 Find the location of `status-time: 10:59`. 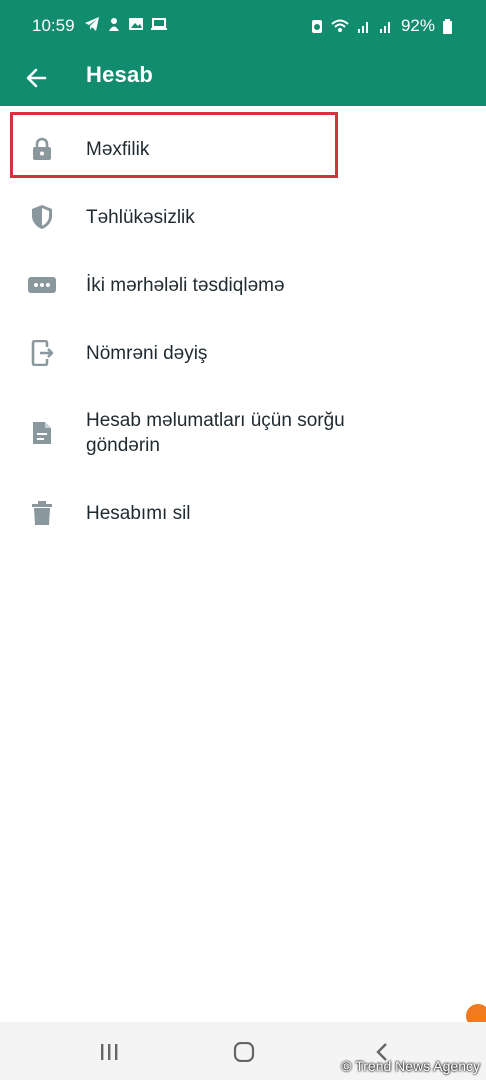

status-time: 10:59 is located at coordinates (53, 25).